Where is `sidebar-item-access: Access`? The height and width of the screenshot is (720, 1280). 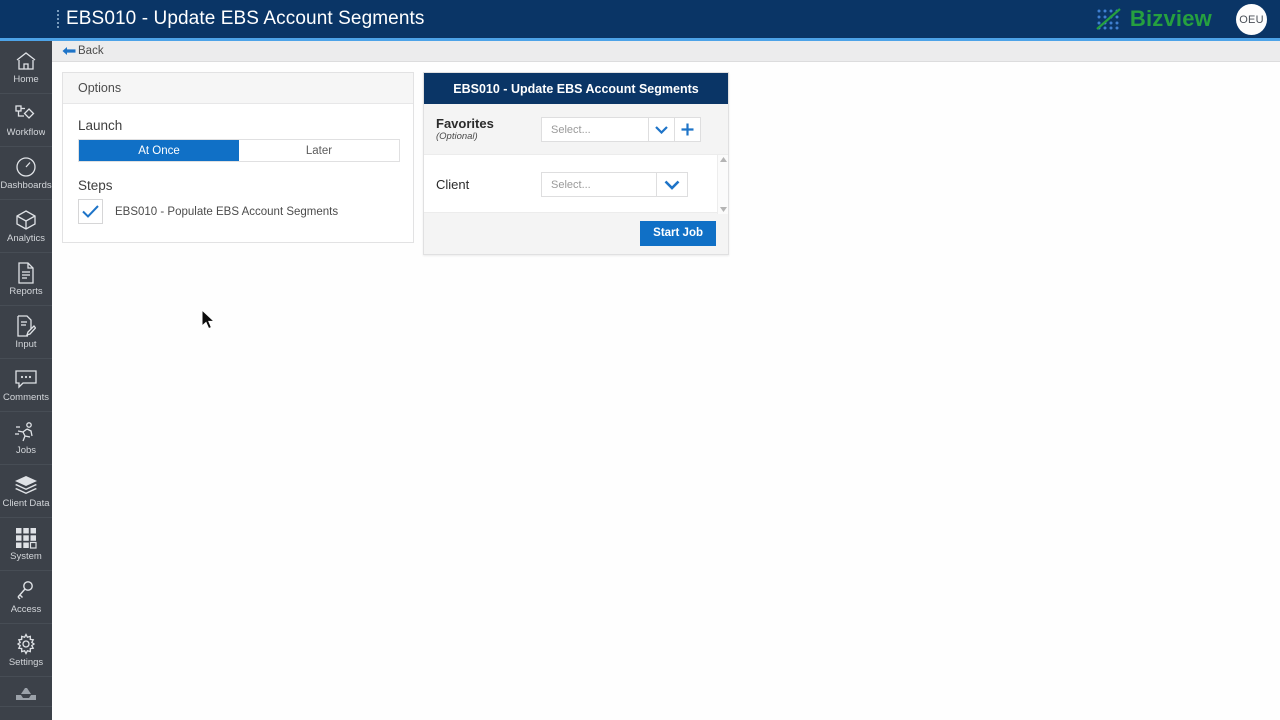 sidebar-item-access: Access is located at coordinates (26, 597).